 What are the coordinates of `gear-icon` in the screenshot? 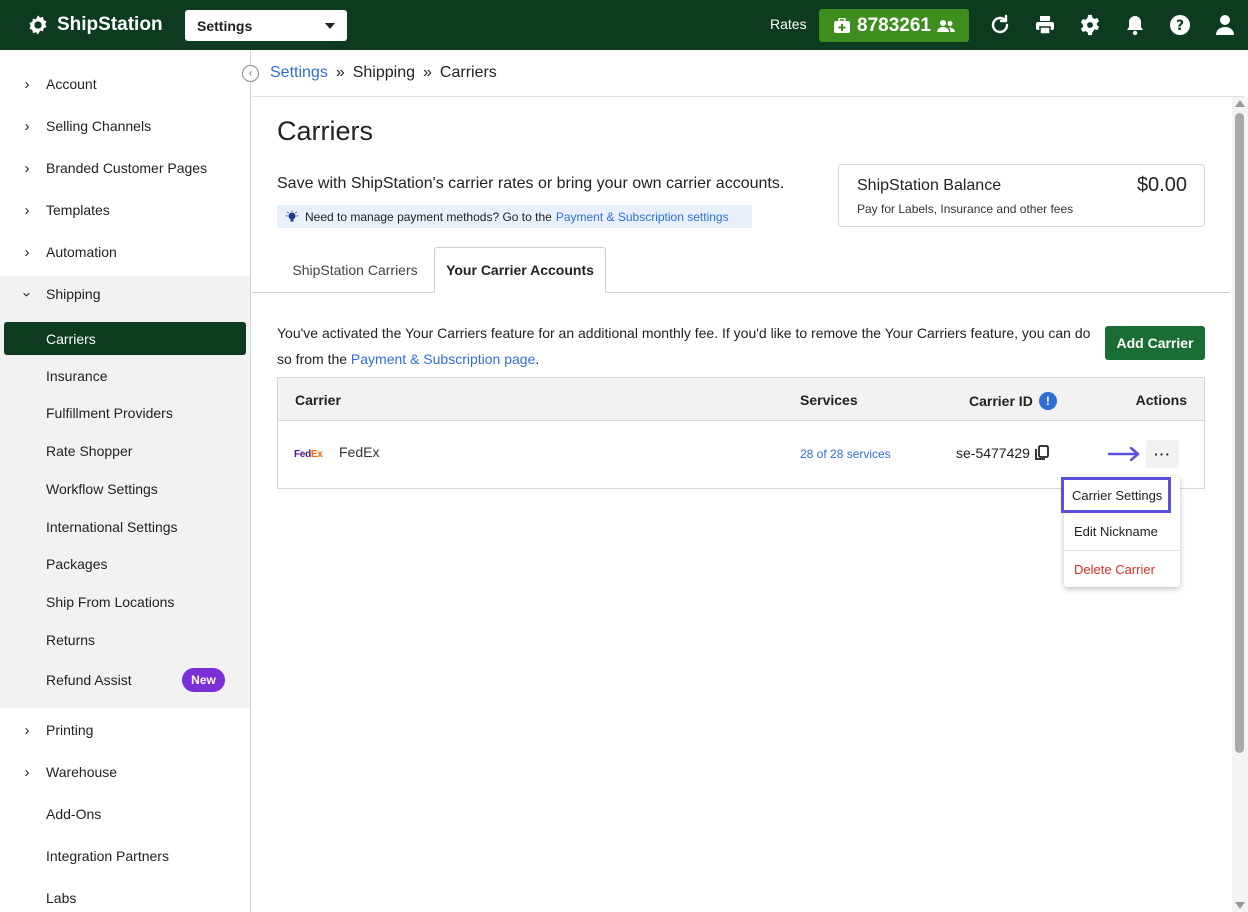 It's located at (1090, 25).